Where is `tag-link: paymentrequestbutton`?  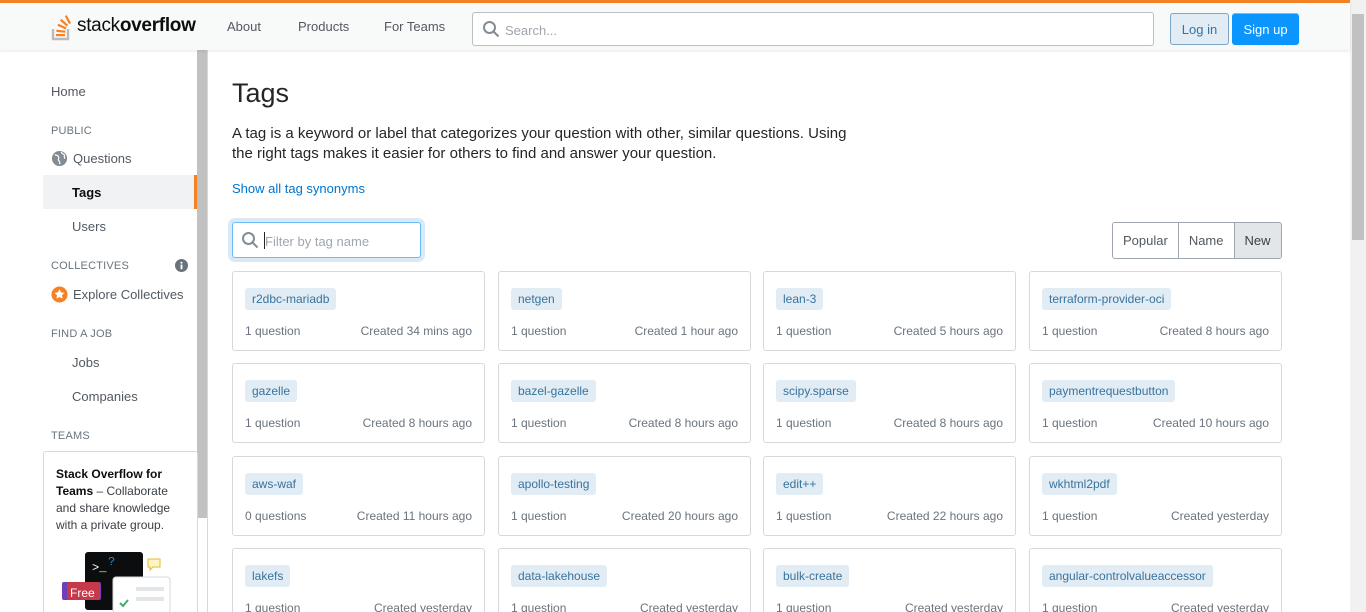 tag-link: paymentrequestbutton is located at coordinates (1109, 391).